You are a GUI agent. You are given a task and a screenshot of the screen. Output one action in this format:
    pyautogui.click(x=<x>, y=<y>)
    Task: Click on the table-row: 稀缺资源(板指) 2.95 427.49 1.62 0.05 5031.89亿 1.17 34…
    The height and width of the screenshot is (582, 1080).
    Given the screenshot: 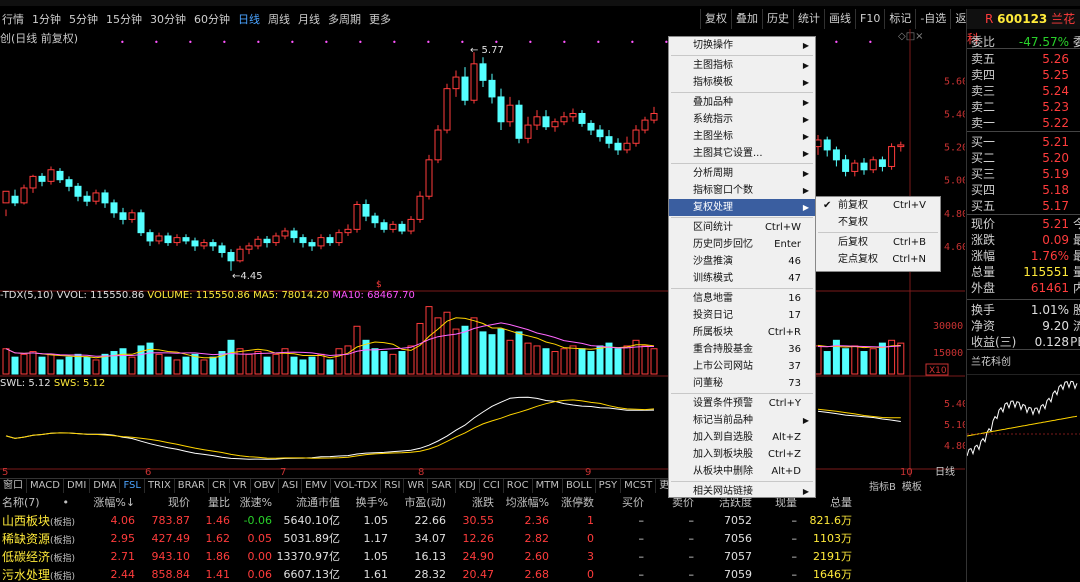 What is the action you would take?
    pyautogui.click(x=427, y=538)
    